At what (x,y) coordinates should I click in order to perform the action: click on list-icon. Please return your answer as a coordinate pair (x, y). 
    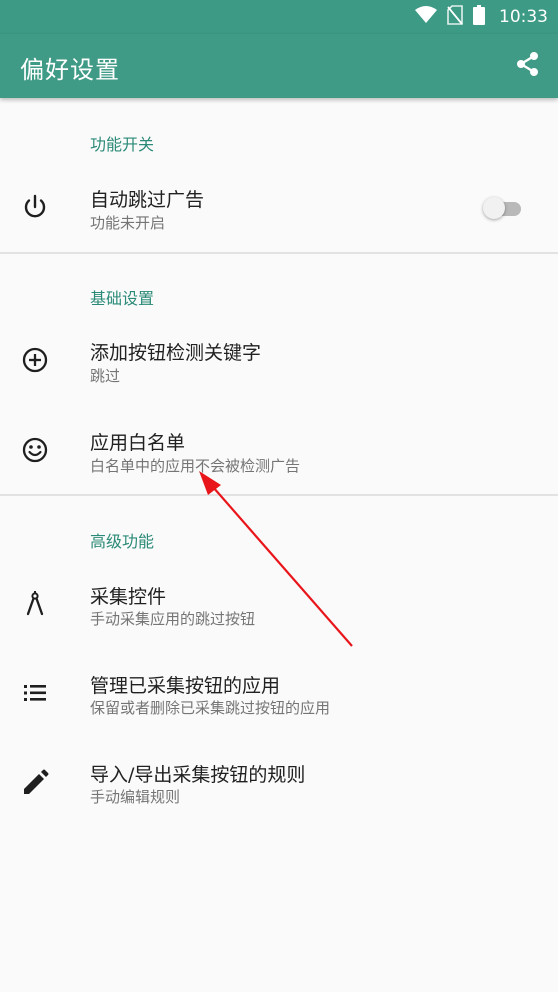
    Looking at the image, I should click on (35, 693).